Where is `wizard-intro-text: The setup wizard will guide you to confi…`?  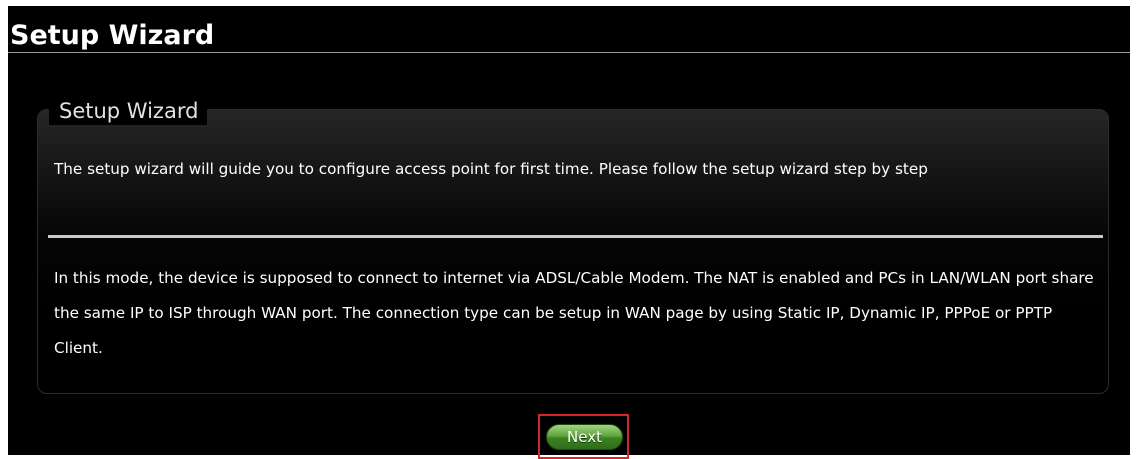
wizard-intro-text: The setup wizard will guide you to confi… is located at coordinates (491, 169).